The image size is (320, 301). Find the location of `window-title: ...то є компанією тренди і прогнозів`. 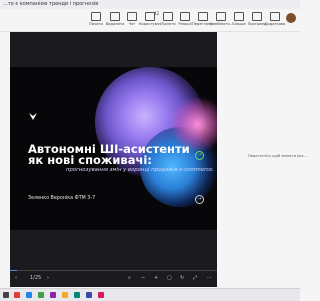

window-title: ...то є компанією тренди і прогнозів is located at coordinates (51, 4).